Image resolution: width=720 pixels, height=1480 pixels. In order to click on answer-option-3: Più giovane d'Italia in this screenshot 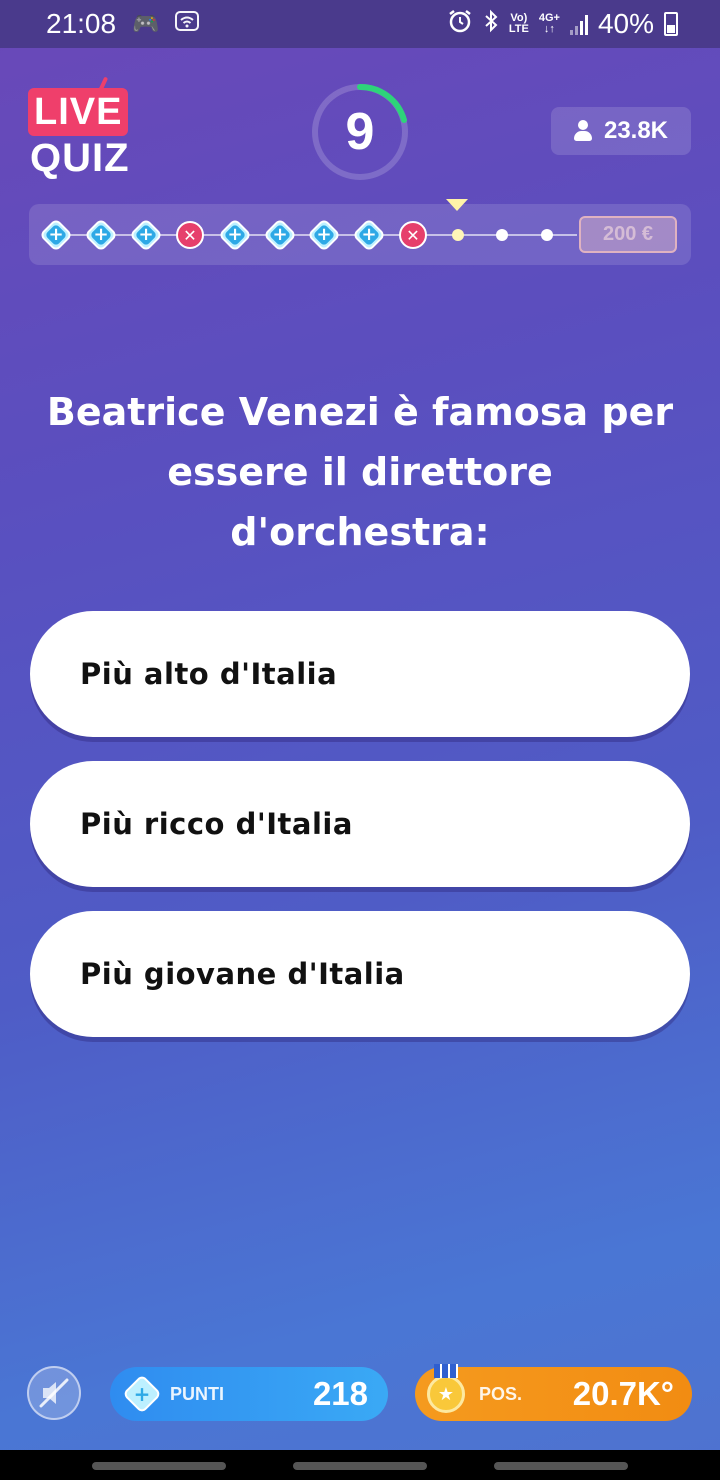, I will do `click(360, 974)`.